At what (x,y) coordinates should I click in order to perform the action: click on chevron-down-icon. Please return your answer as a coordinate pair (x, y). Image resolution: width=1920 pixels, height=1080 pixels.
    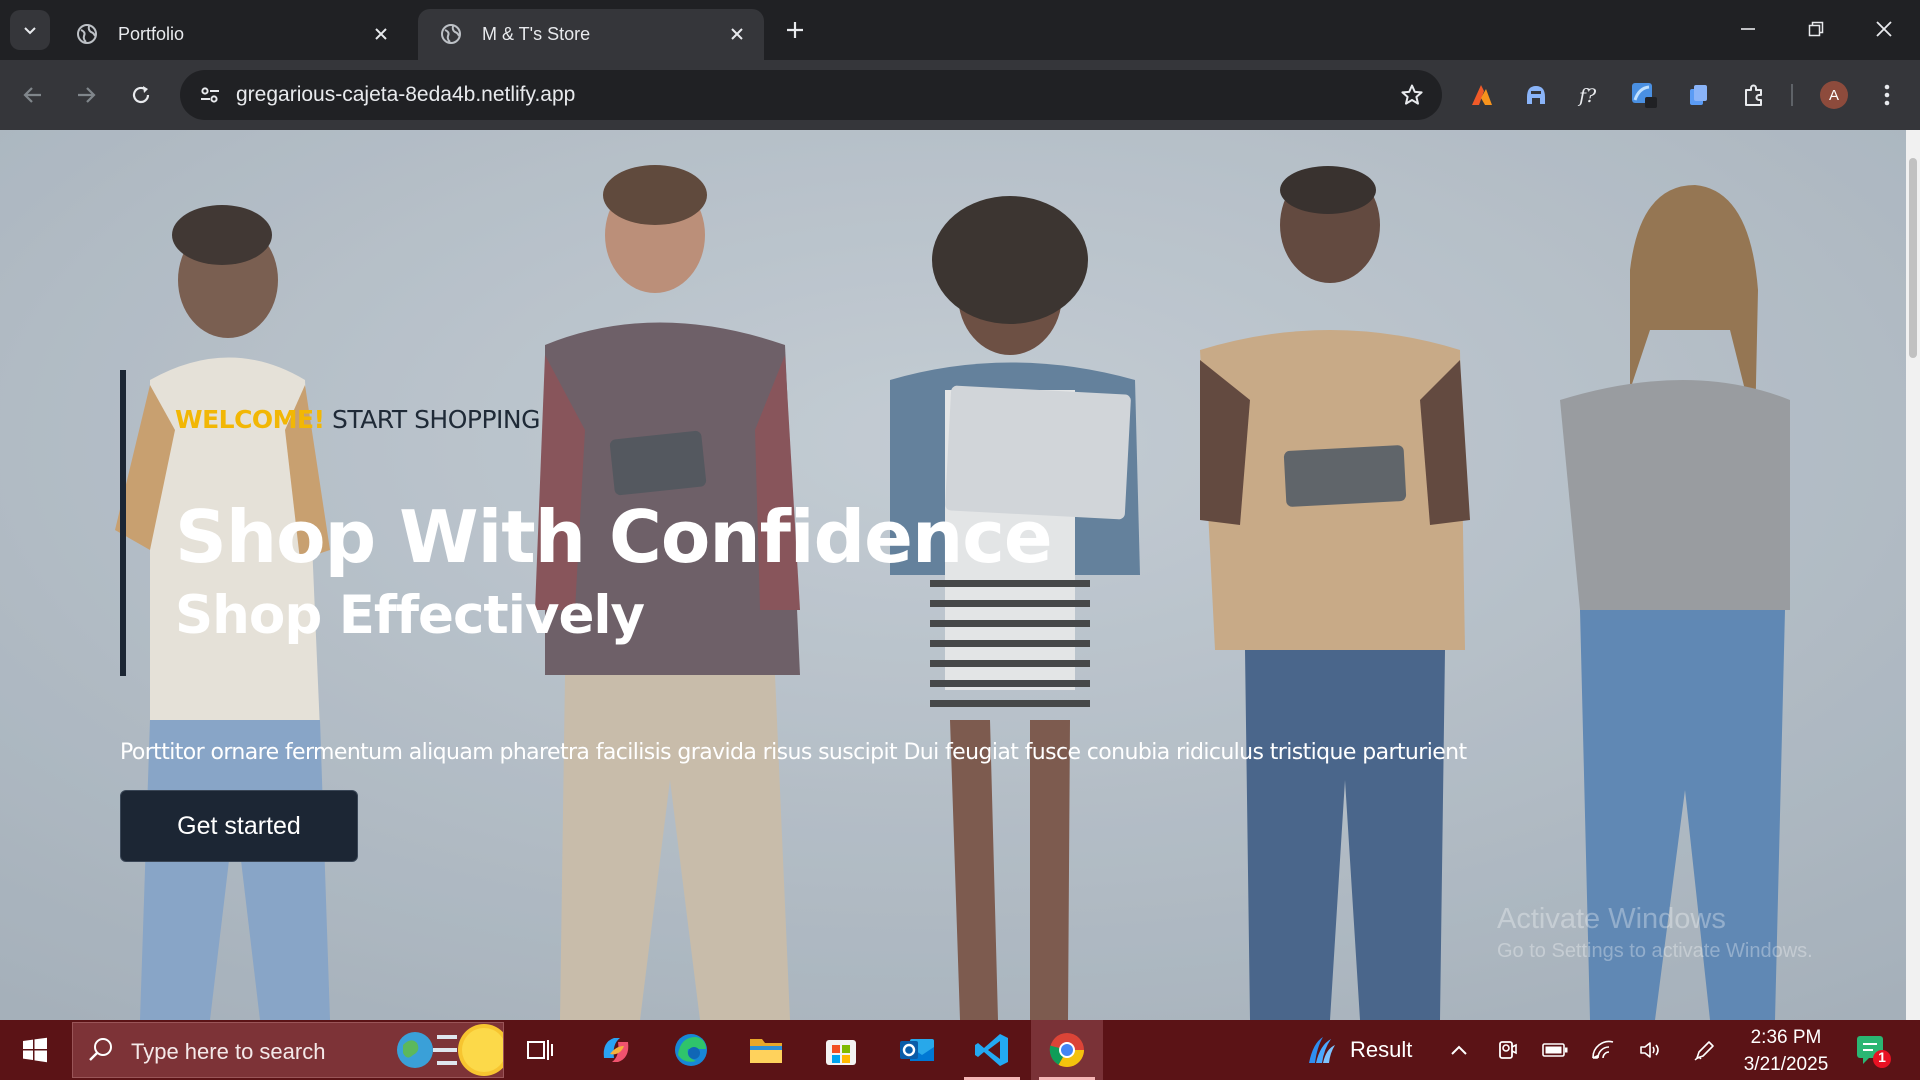
    Looking at the image, I should click on (30, 31).